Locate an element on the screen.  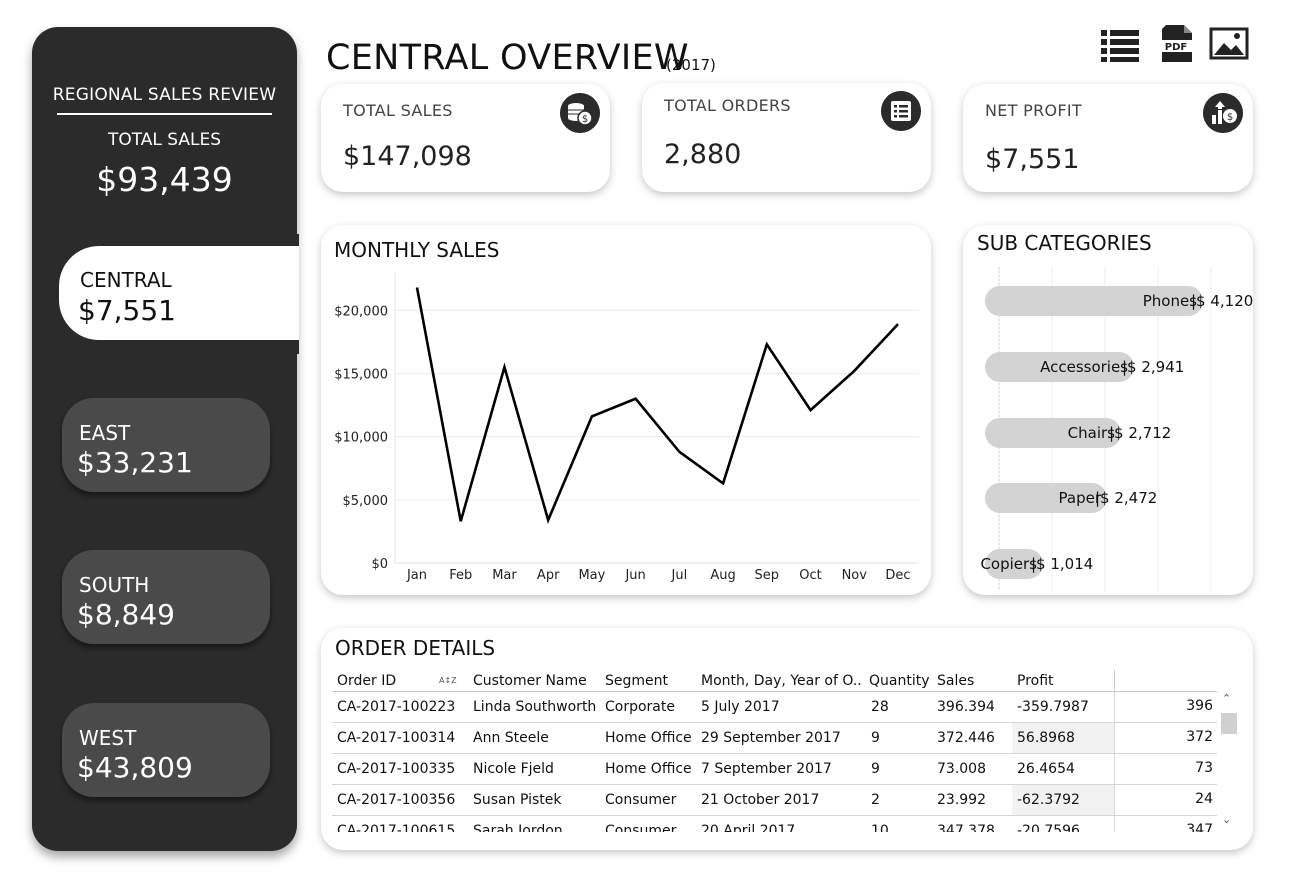
sub-category-row: Chairs |$ 2,712 is located at coordinates (1108, 433).